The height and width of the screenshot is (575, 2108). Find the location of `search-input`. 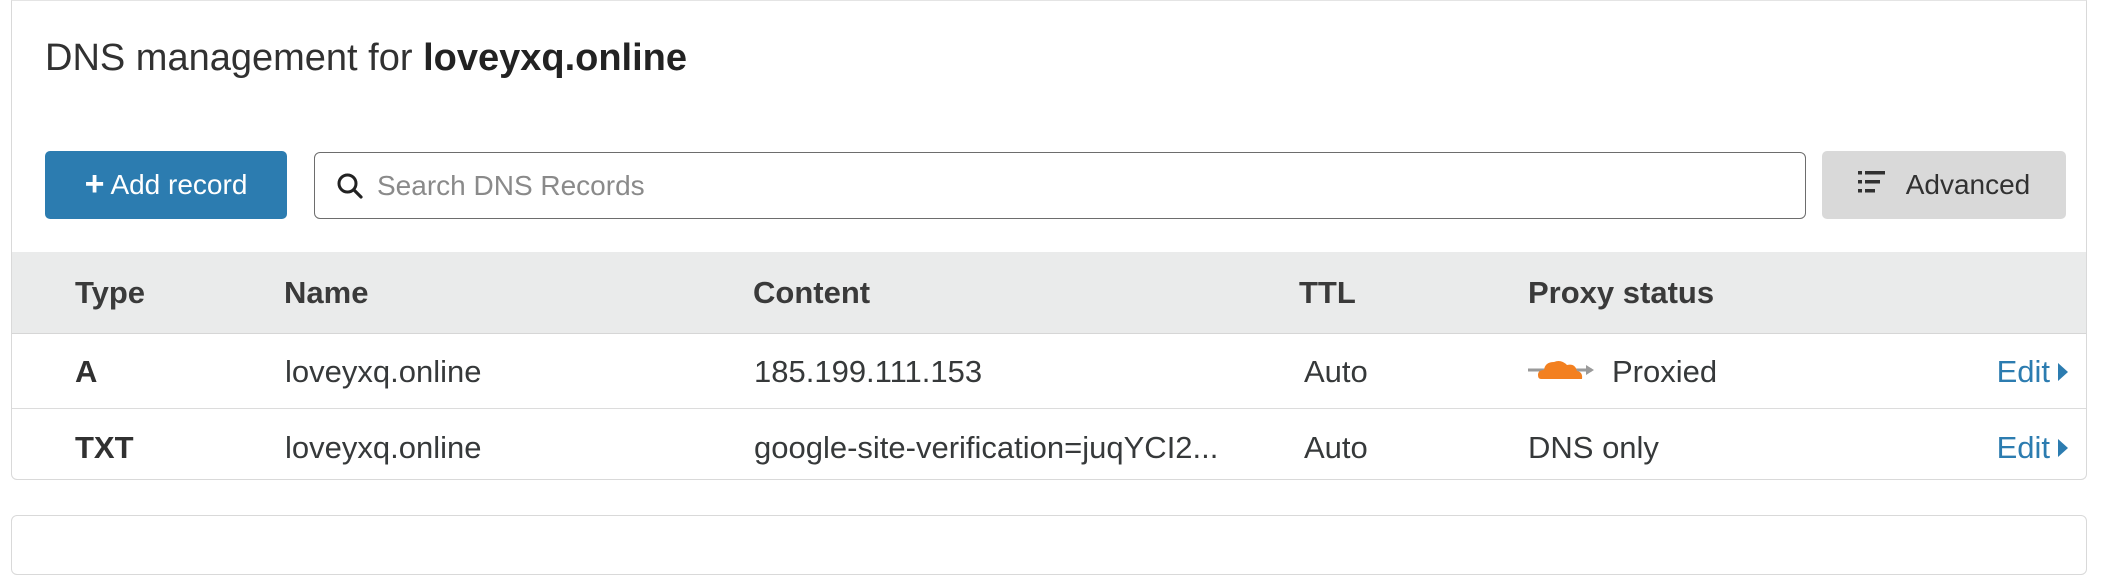

search-input is located at coordinates (1090, 185).